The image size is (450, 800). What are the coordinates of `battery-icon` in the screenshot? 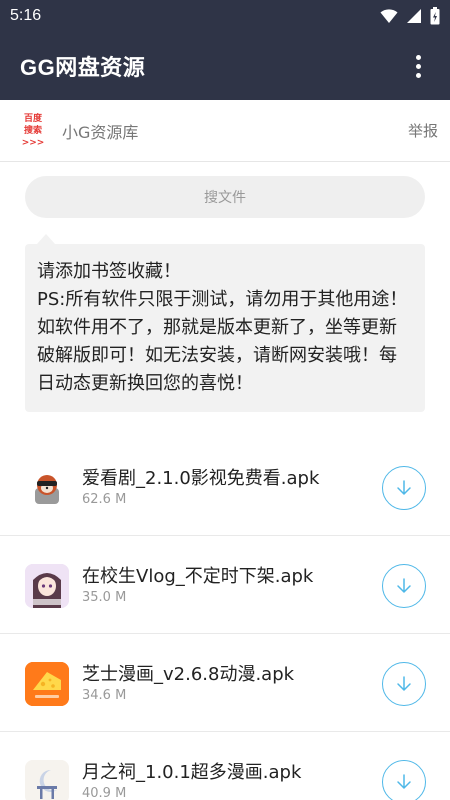 It's located at (435, 16).